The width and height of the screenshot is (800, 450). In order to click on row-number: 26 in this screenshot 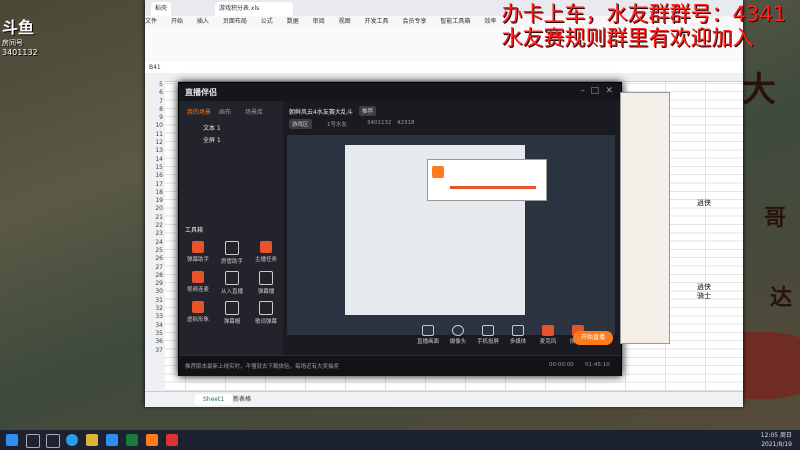, I will do `click(155, 259)`.